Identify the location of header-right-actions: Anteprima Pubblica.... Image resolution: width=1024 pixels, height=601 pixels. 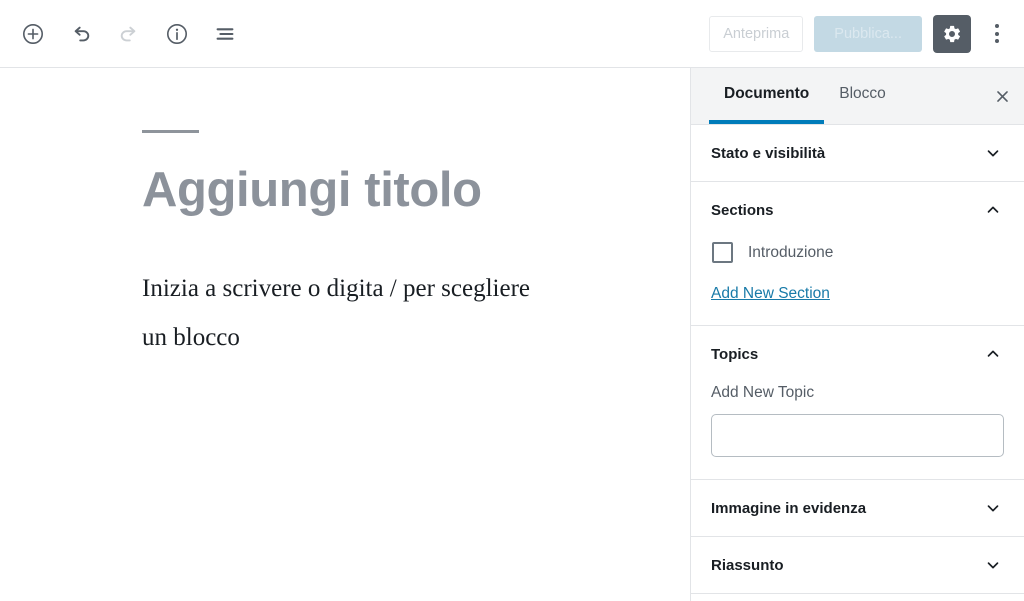
(860, 33).